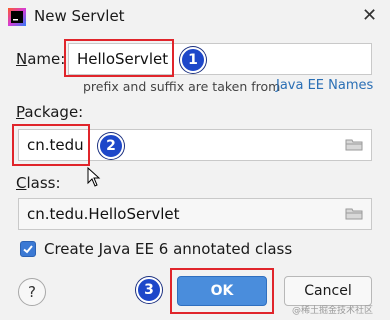  What do you see at coordinates (333, 311) in the screenshot?
I see `watermark: @稀土掘金技术社区` at bounding box center [333, 311].